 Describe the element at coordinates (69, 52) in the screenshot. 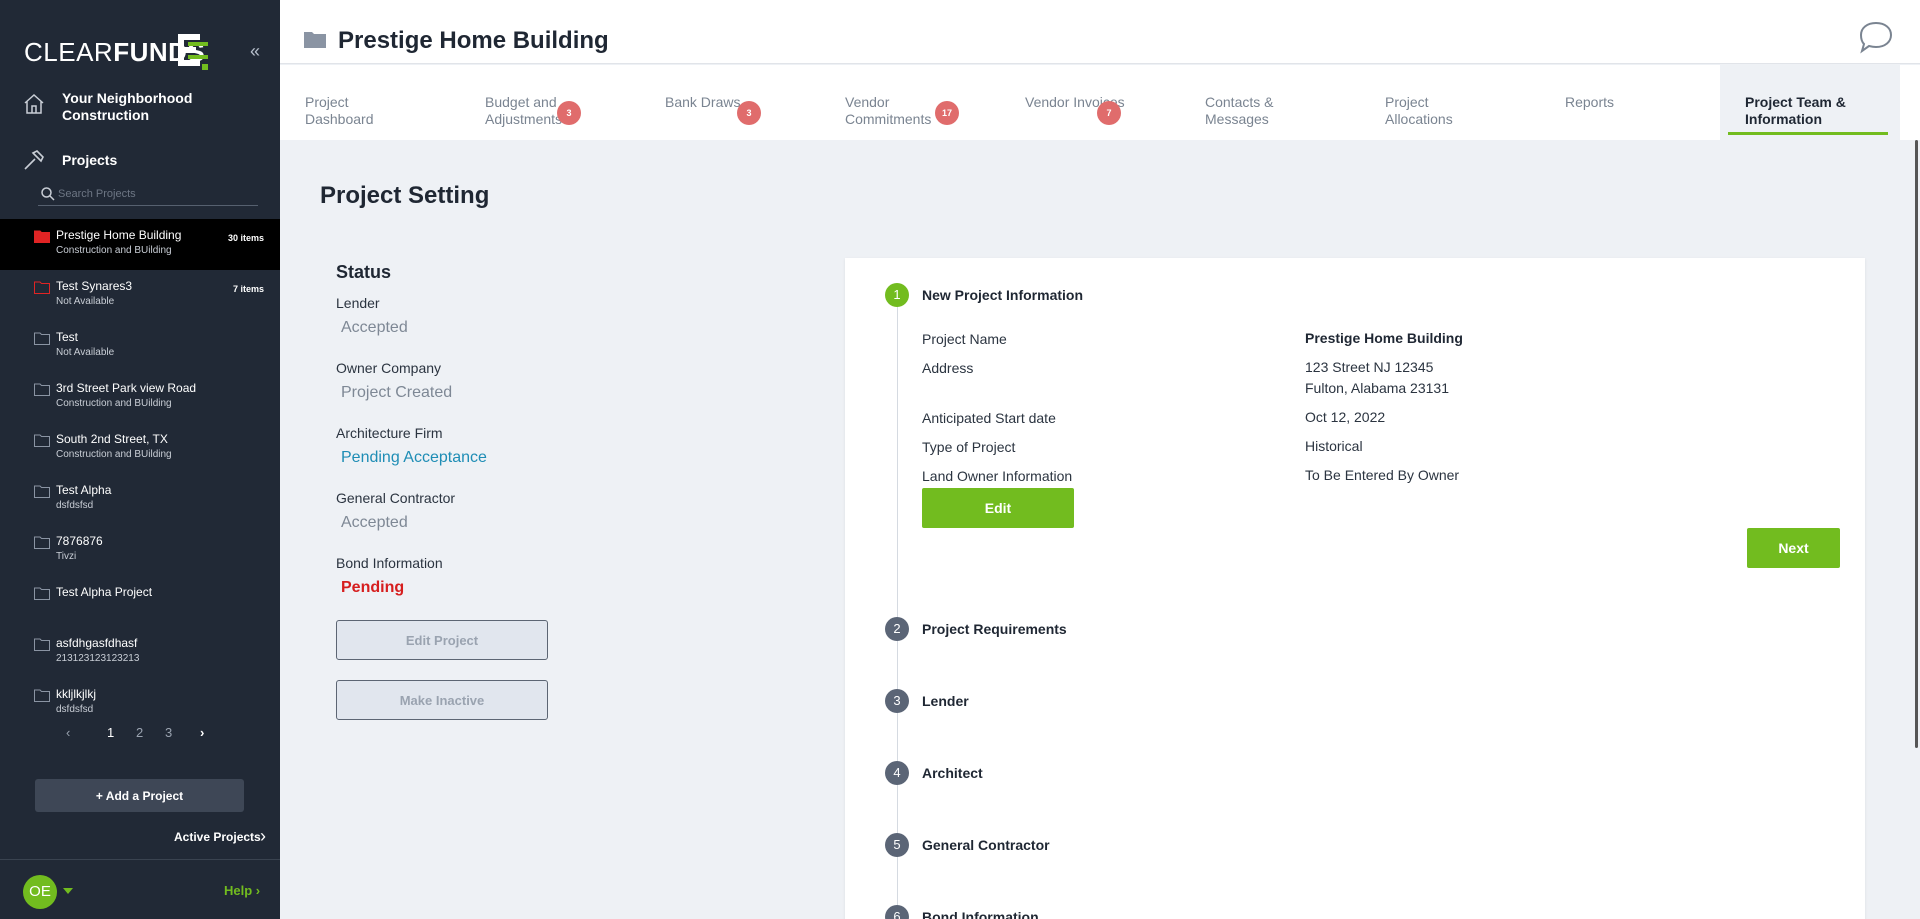

I see `logo-clear: CLEAR` at that location.